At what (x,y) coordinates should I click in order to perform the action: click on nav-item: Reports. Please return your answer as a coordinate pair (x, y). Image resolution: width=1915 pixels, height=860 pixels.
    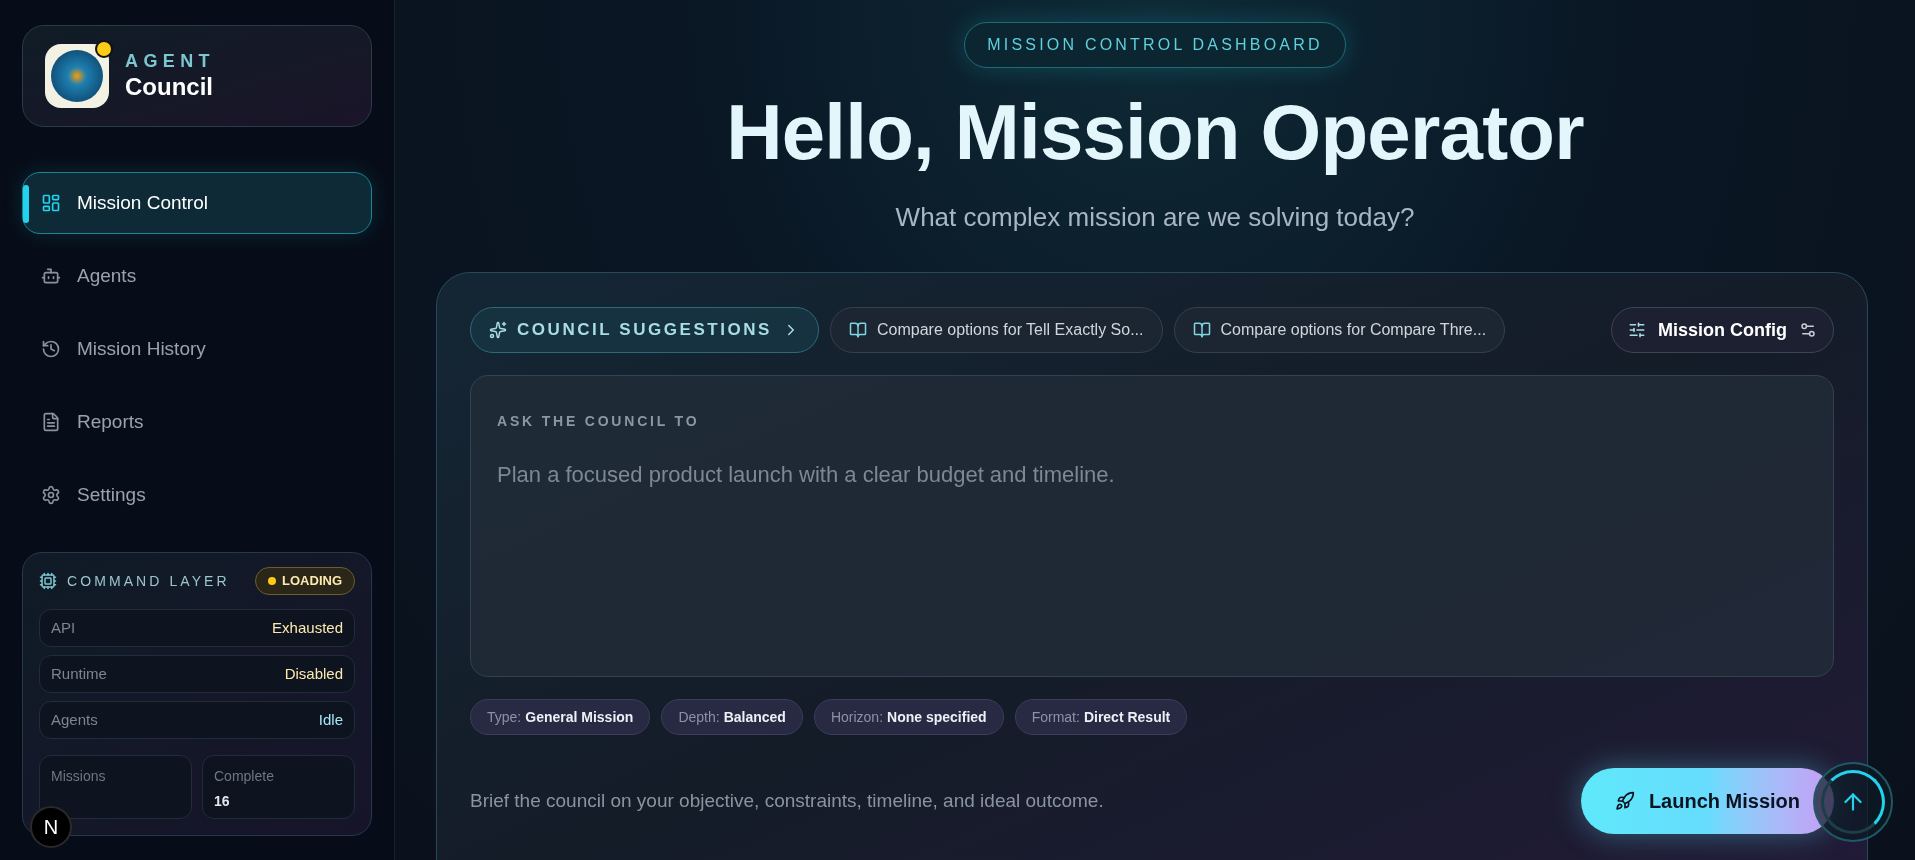
    Looking at the image, I should click on (197, 422).